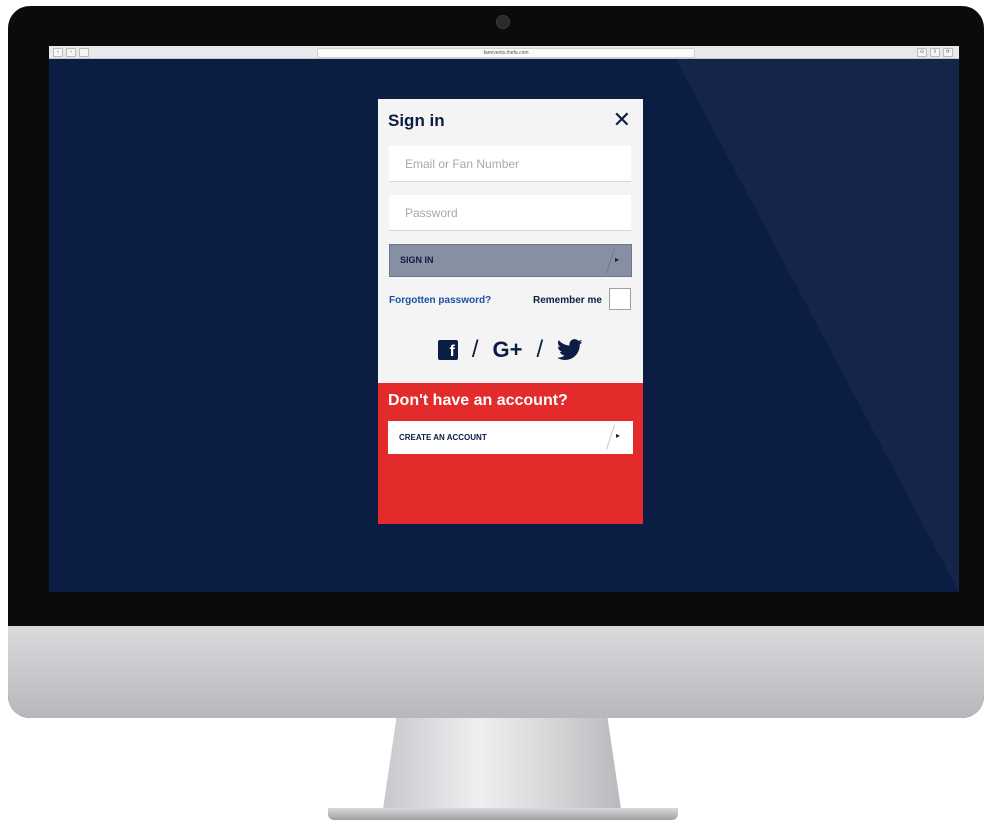 The image size is (984, 825). I want to click on close-icon: ✕, so click(622, 120).